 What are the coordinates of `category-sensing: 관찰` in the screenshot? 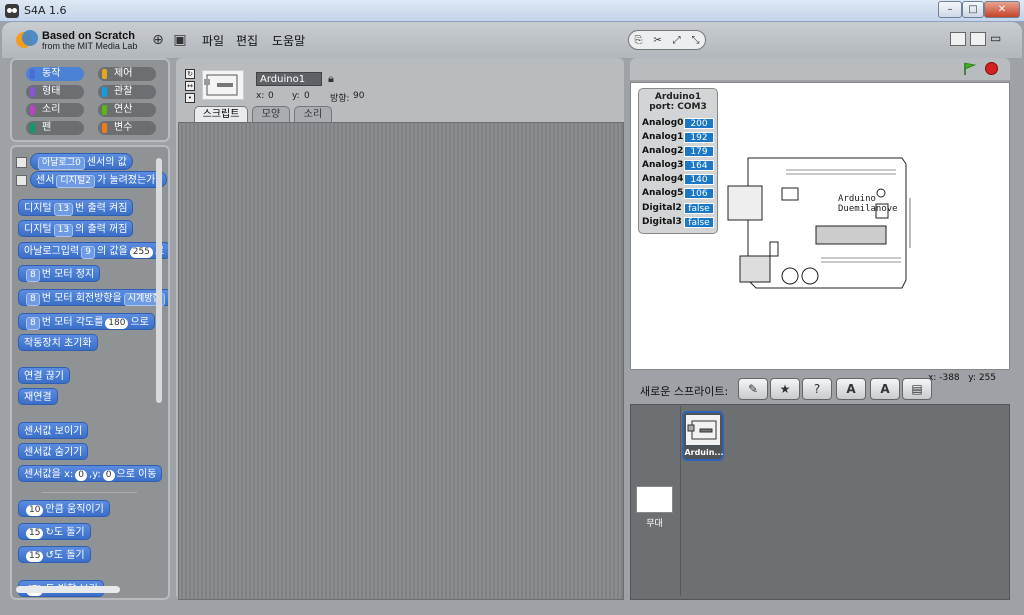 It's located at (127, 92).